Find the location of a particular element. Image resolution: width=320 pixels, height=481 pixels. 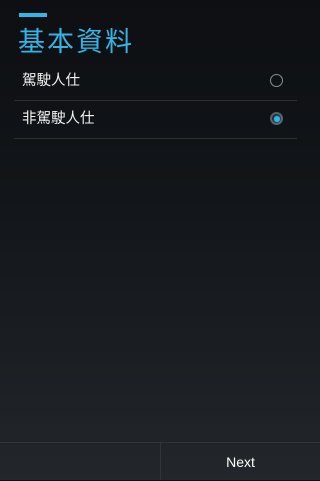

option-driver-radio is located at coordinates (276, 80).